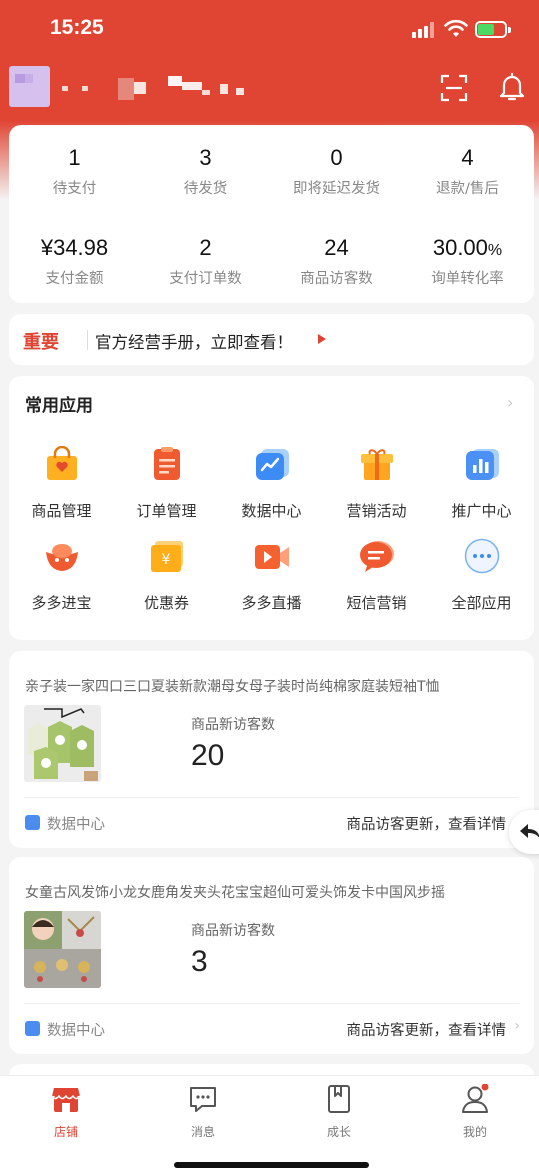 Image resolution: width=539 pixels, height=1173 pixels. What do you see at coordinates (474, 1132) in the screenshot?
I see `tab-label: 我的` at bounding box center [474, 1132].